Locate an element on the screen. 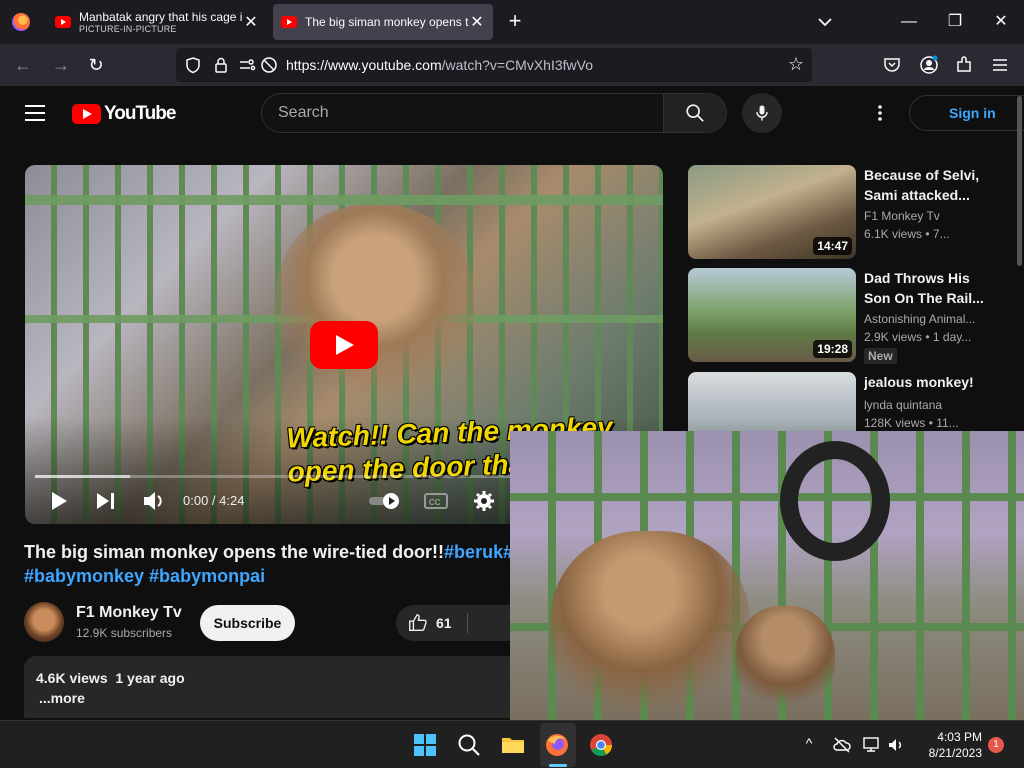 This screenshot has width=1024, height=768. file-explorer-icon is located at coordinates (513, 745).